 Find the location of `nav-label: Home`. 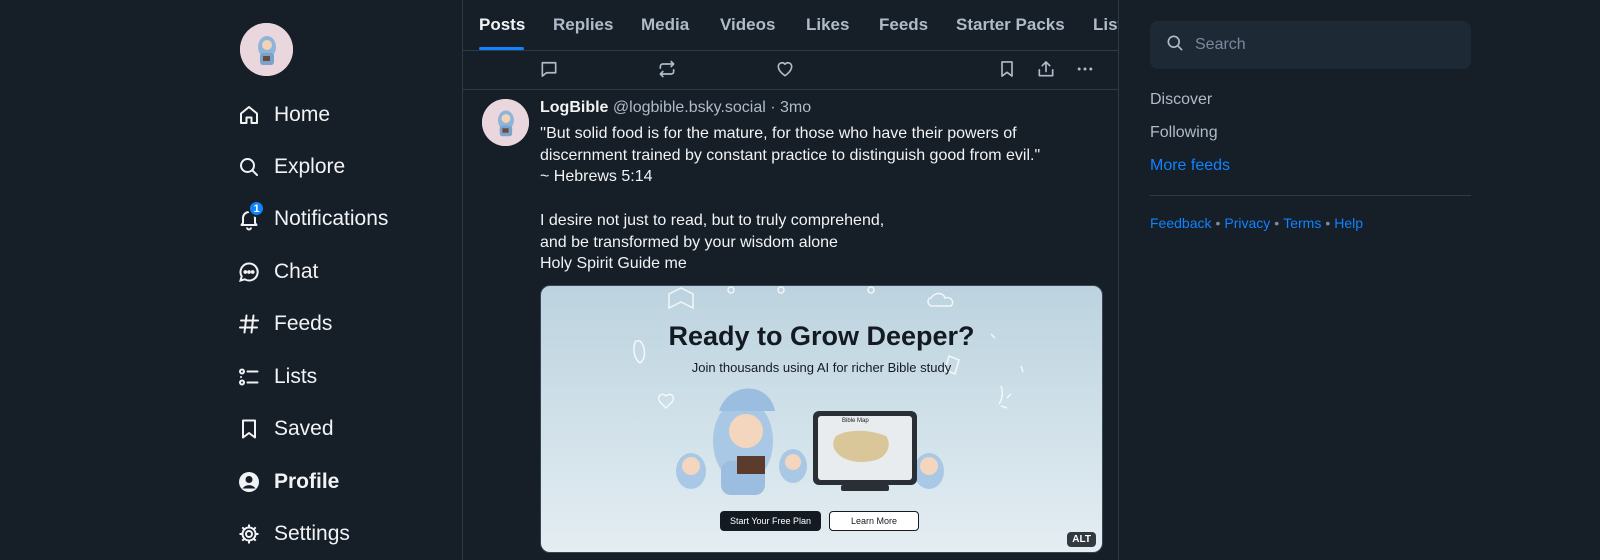

nav-label: Home is located at coordinates (302, 114).